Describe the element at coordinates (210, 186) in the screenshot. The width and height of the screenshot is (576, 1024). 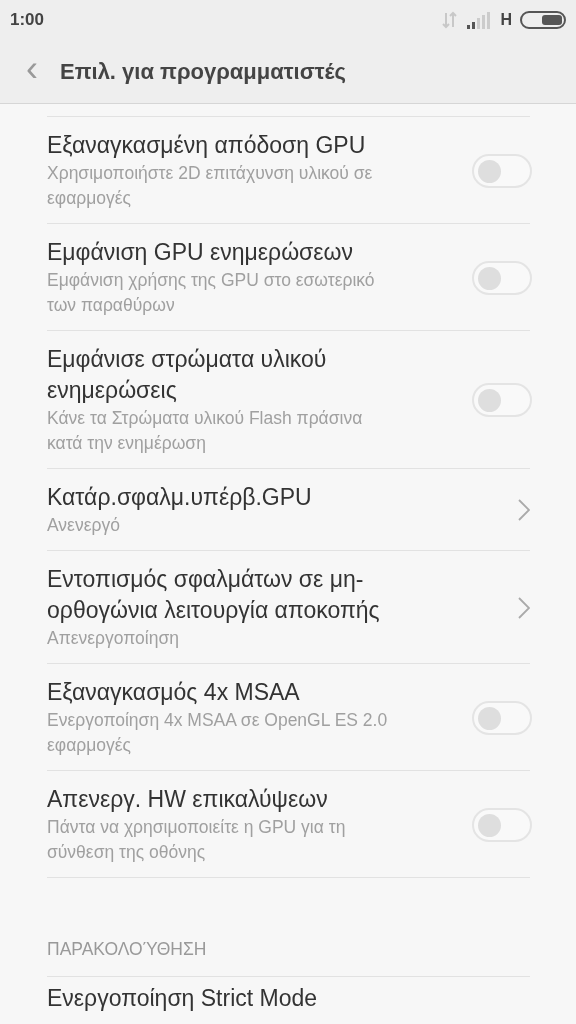
I see `setting-description: Χρησιμοποιήστε 2D επιτάχυνση υλικού σε εφαρμογές` at that location.